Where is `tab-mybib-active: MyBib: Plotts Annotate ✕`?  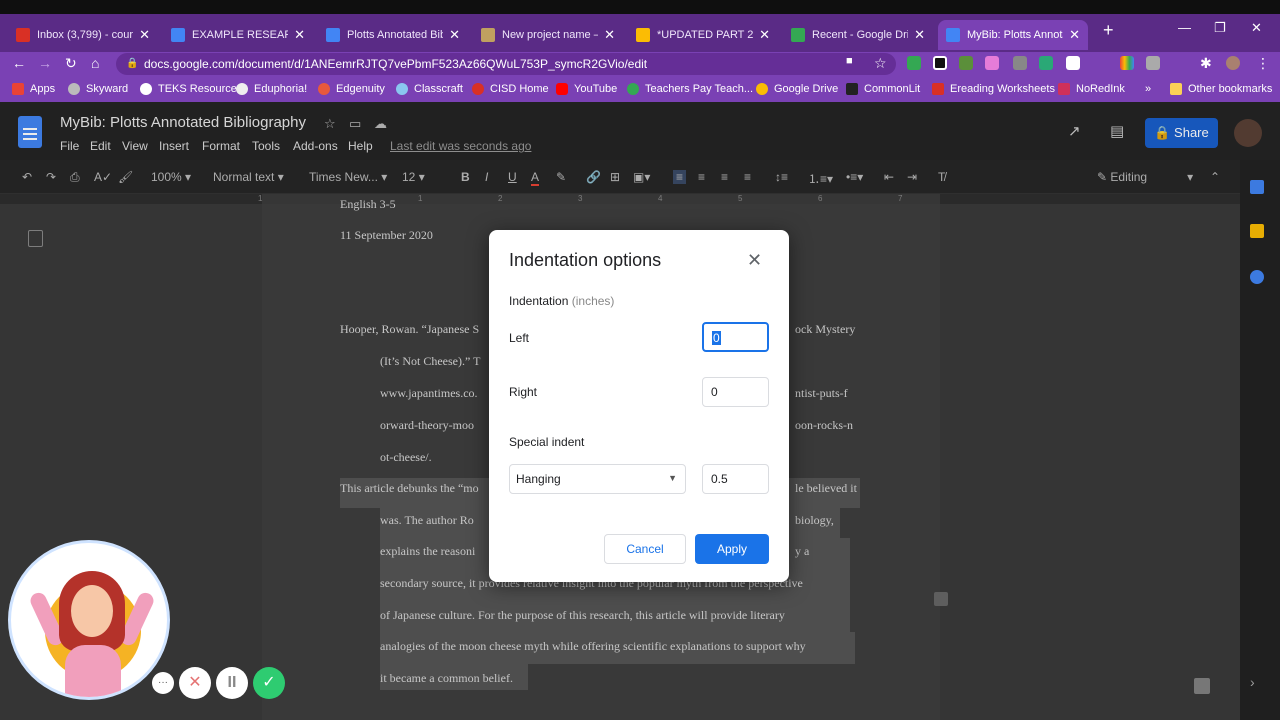 tab-mybib-active: MyBib: Plotts Annotate ✕ is located at coordinates (1013, 35).